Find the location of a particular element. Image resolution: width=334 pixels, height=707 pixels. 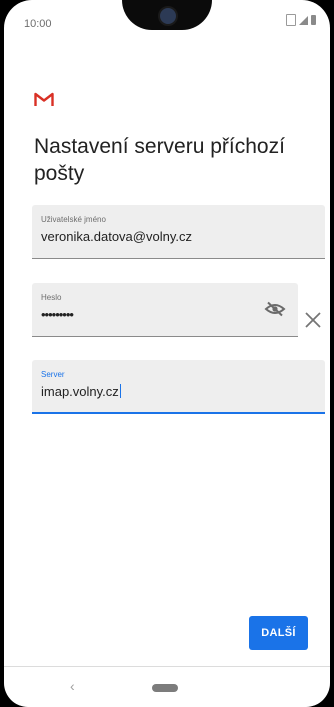

vibrate-icon is located at coordinates (291, 20).